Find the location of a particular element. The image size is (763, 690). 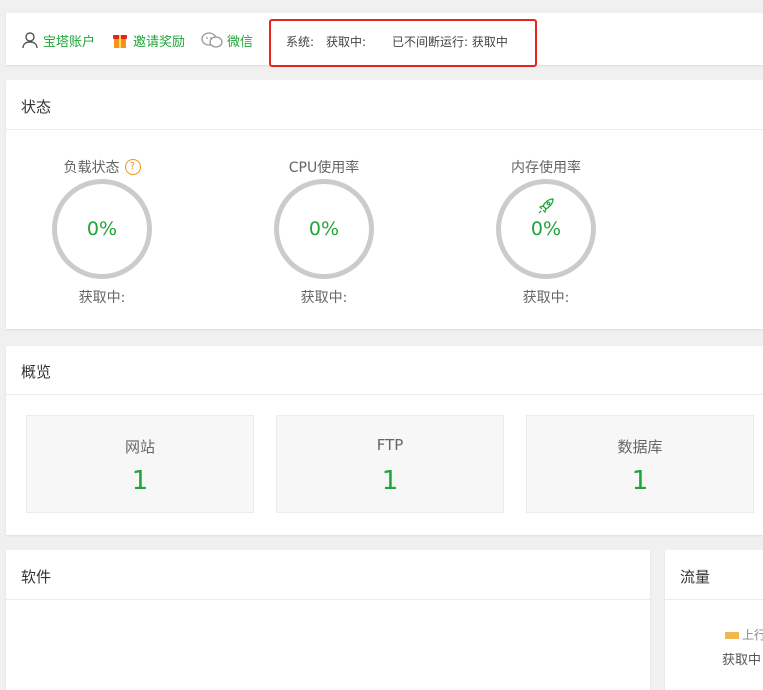

database-card-label: 数据库 is located at coordinates (640, 447).